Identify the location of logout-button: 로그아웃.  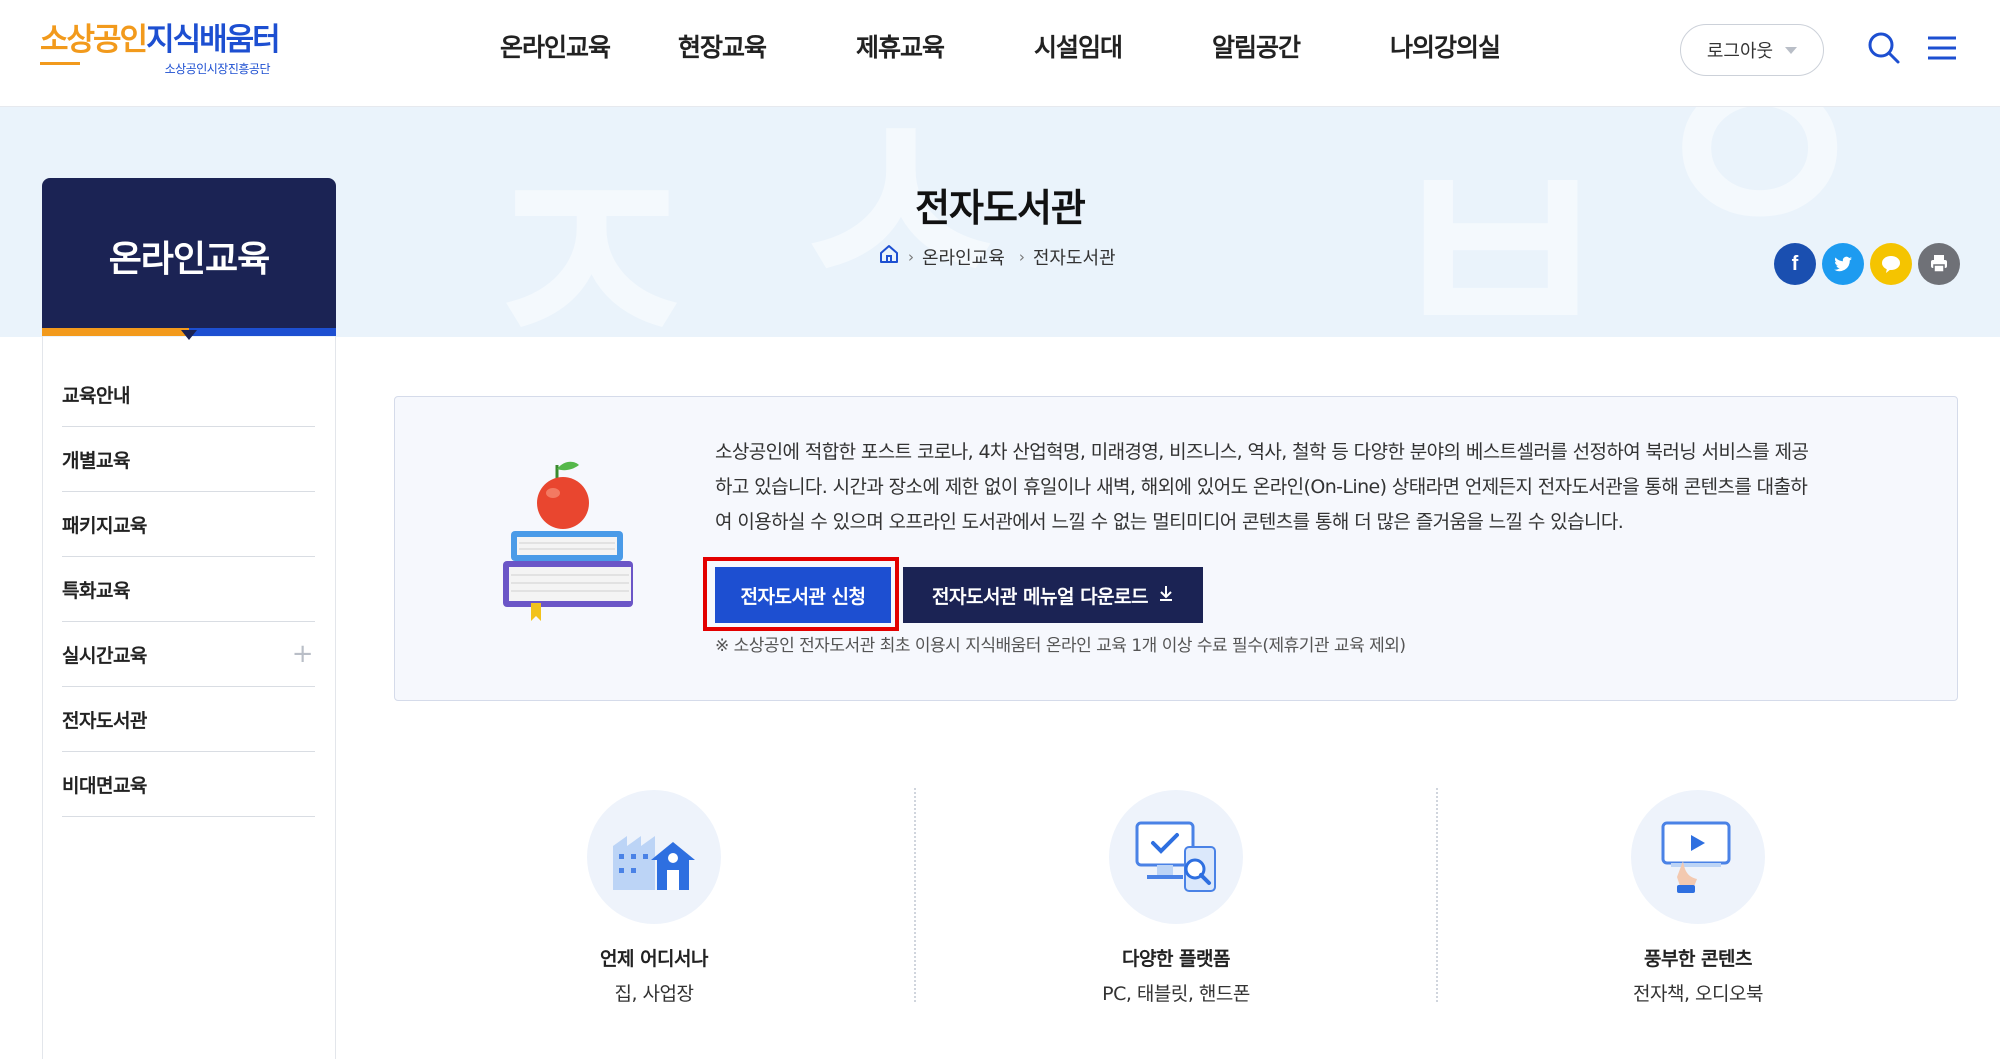
(1752, 50).